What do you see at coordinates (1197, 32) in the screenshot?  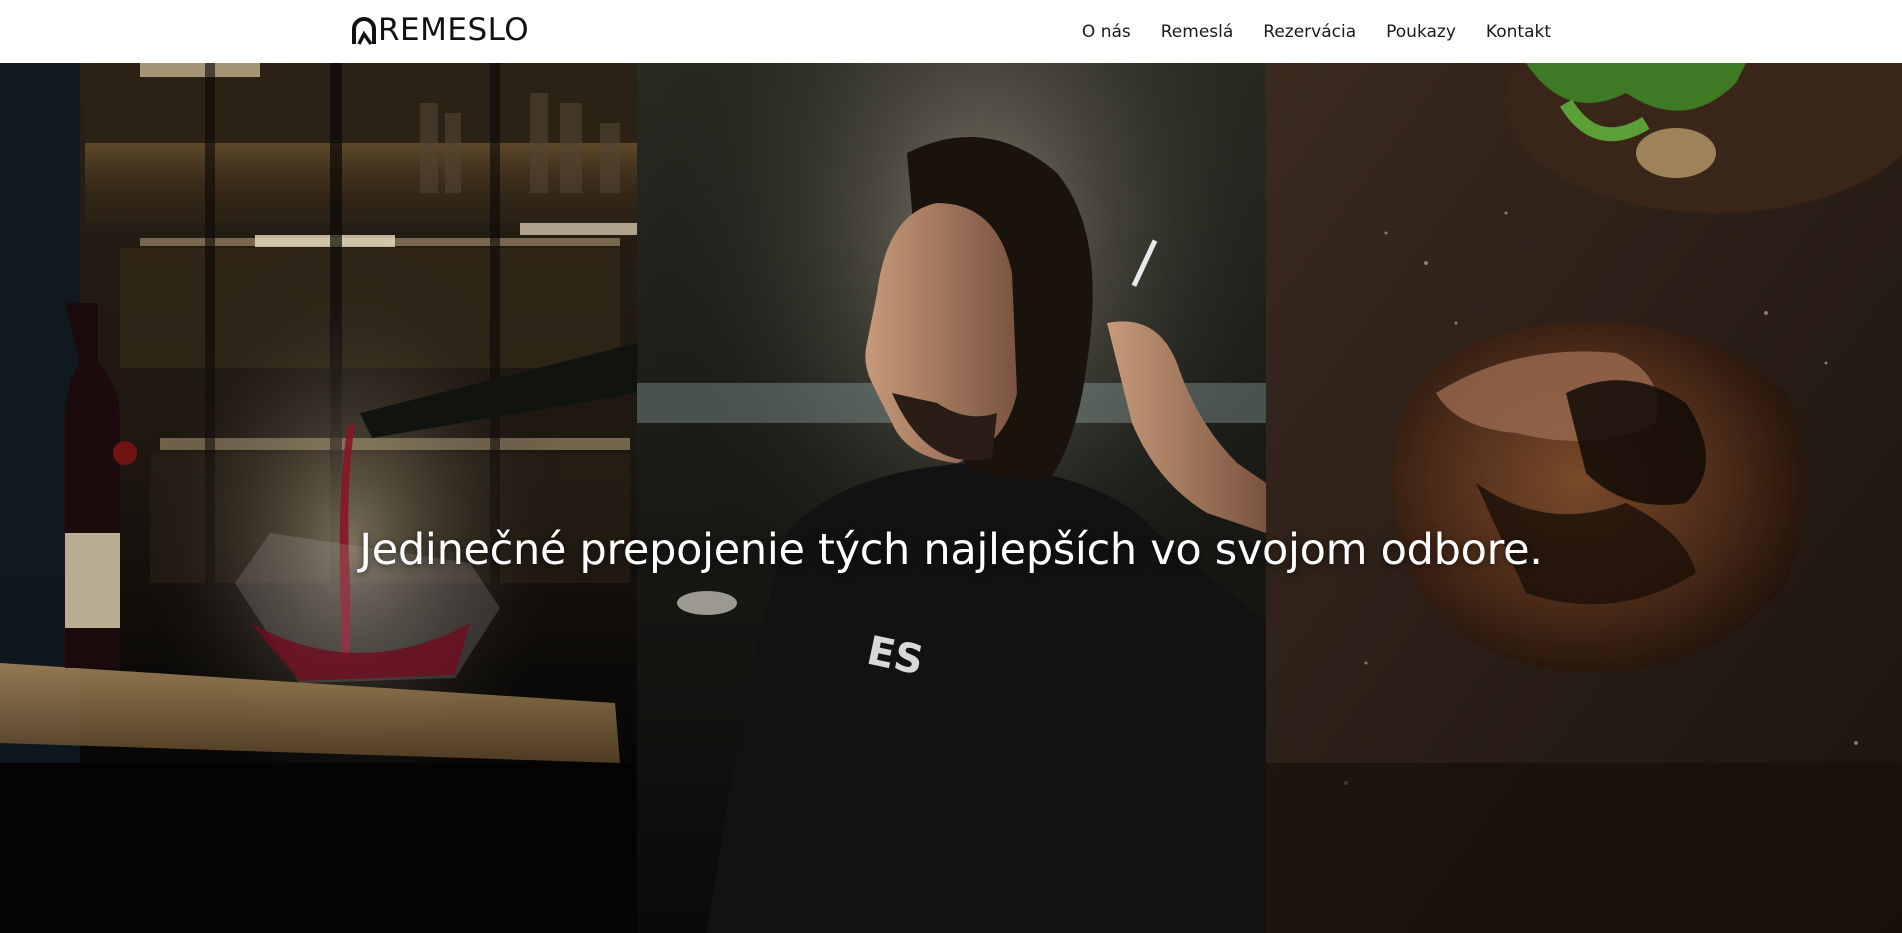 I see `nav-link-remesla: Remeslá` at bounding box center [1197, 32].